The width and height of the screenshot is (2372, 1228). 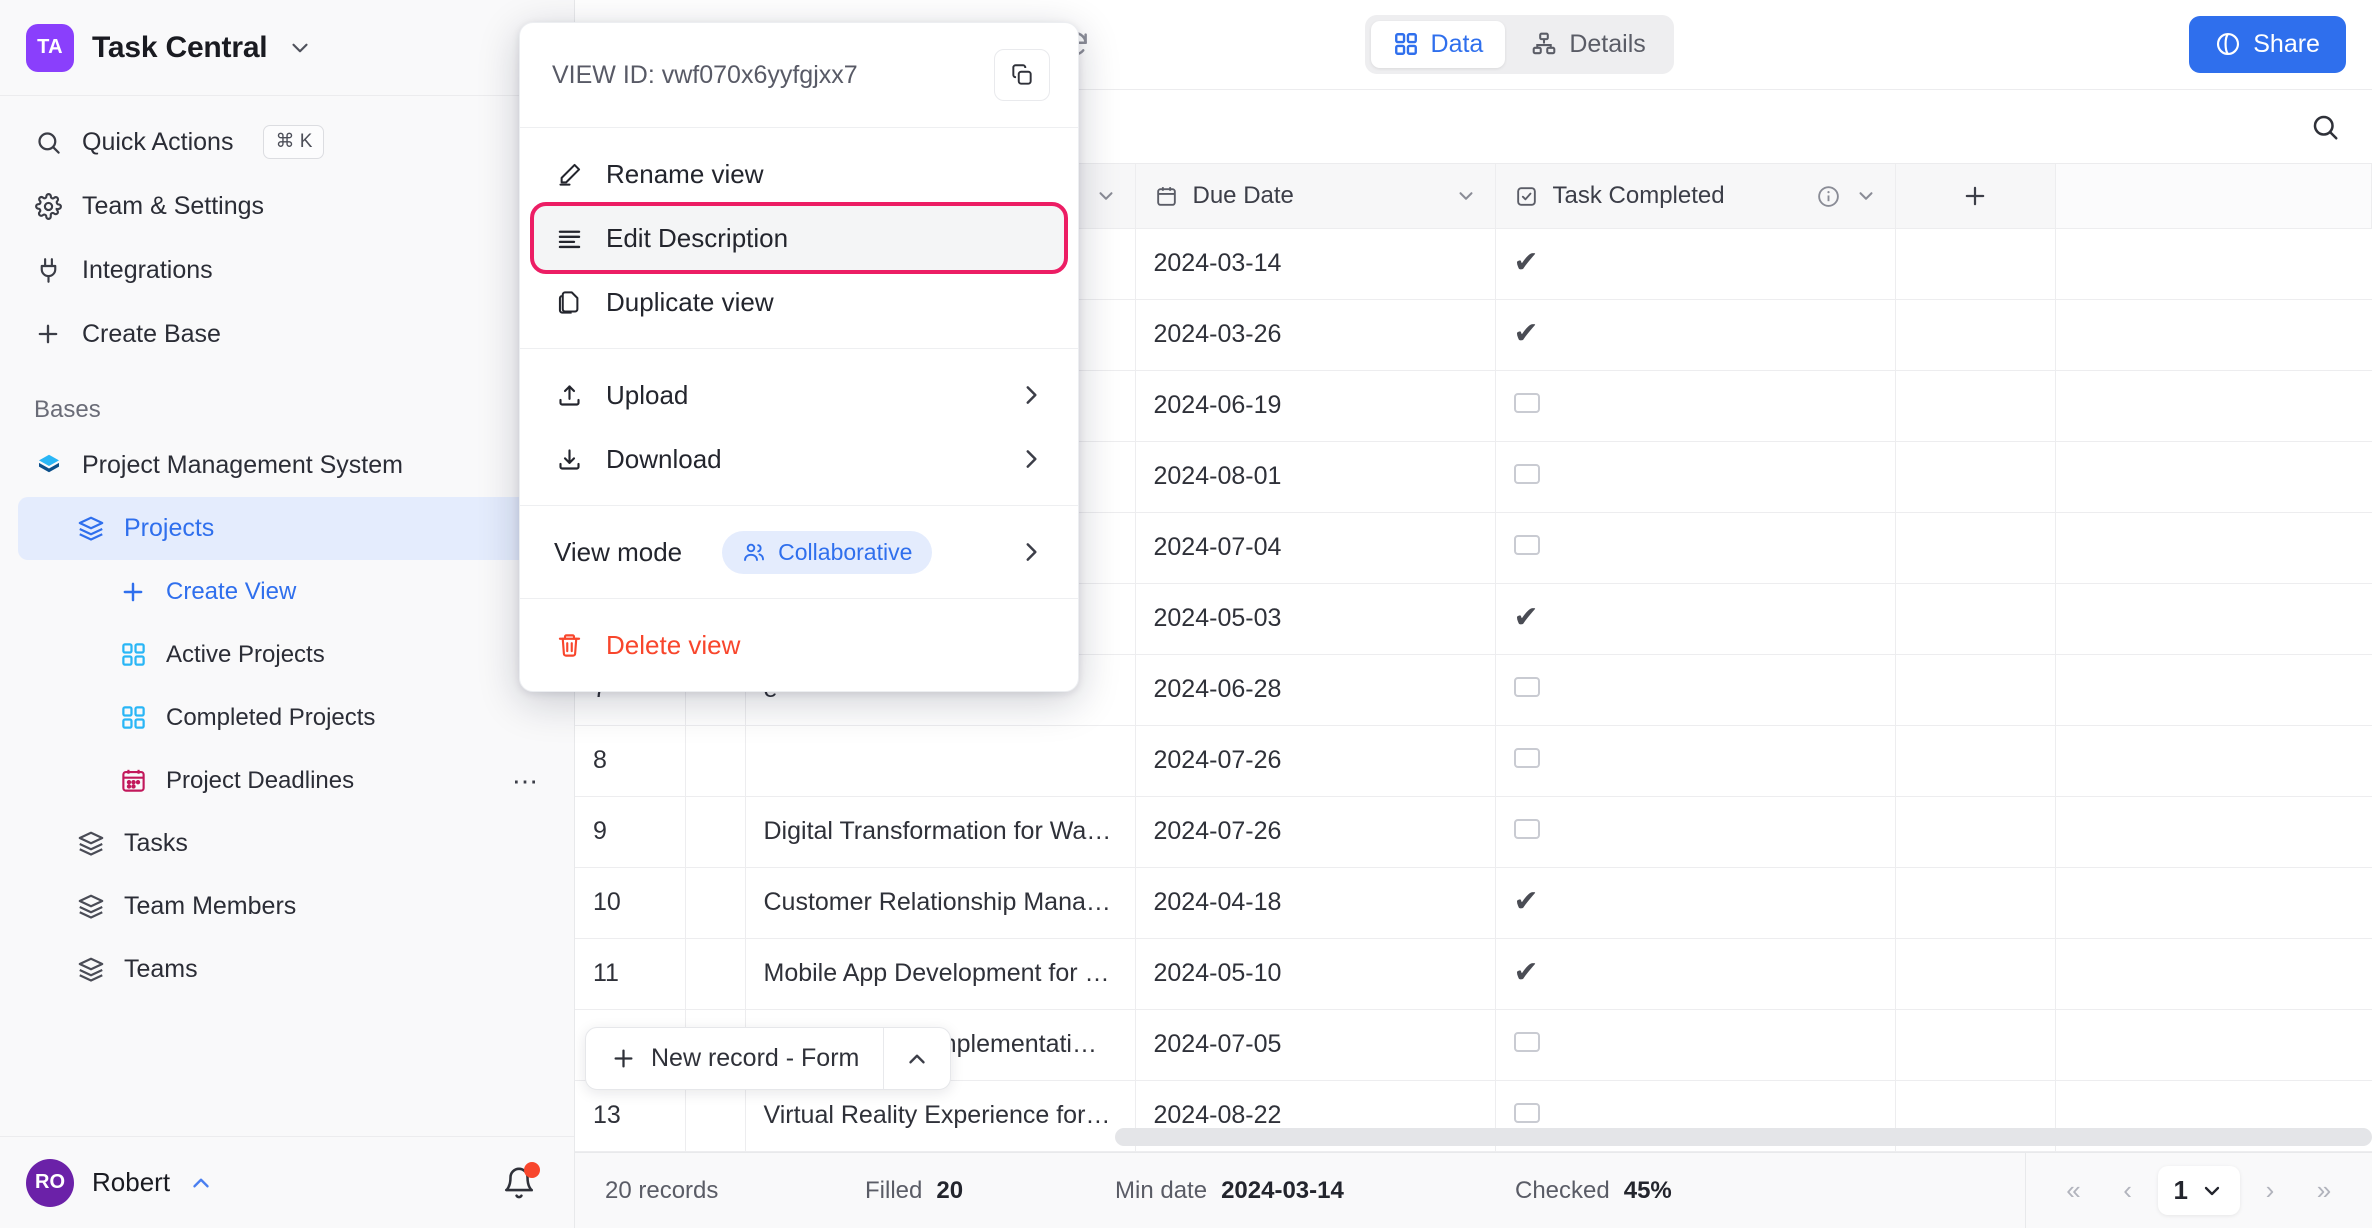 I want to click on cell-due-date: 2024-03-14, so click(x=1315, y=264).